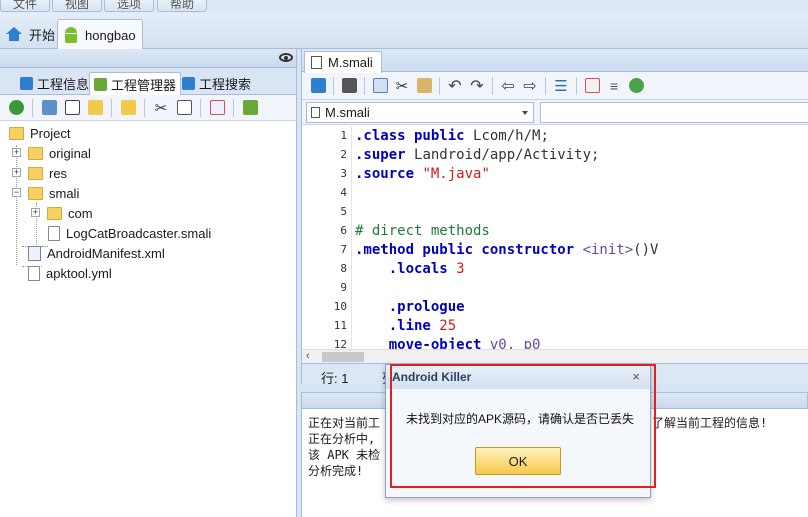  Describe the element at coordinates (389, 174) in the screenshot. I see `code-token: .source` at that location.